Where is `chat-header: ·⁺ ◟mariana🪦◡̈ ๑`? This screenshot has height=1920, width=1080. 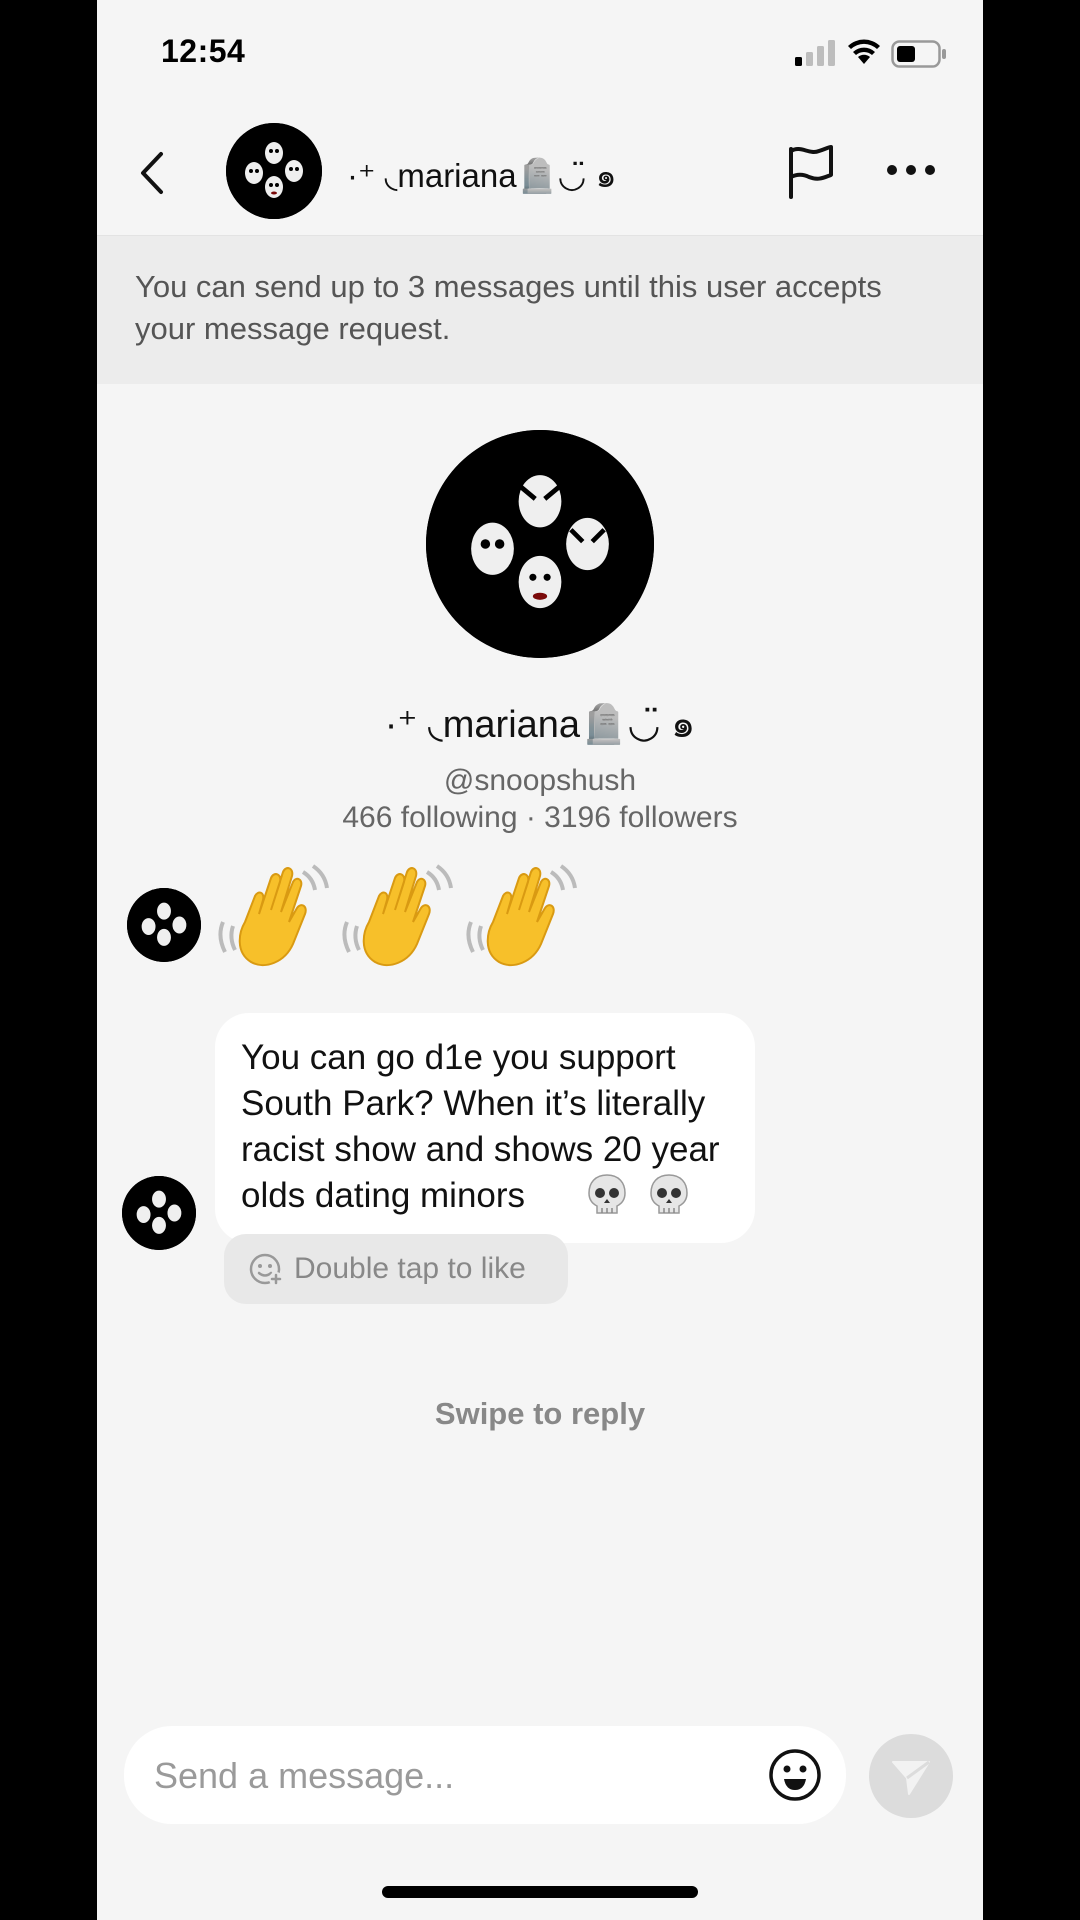 chat-header: ·⁺ ◟mariana🪦◡̈ ๑ is located at coordinates (540, 170).